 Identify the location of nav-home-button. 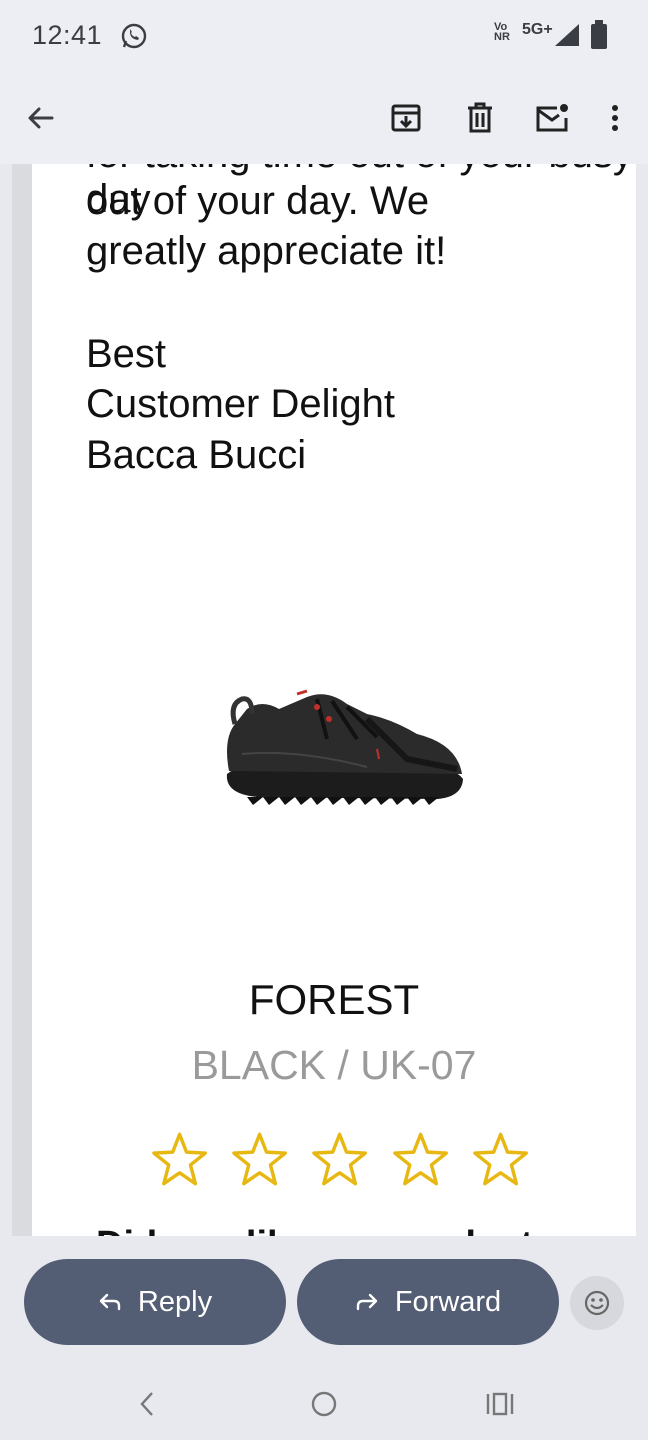
(324, 1404).